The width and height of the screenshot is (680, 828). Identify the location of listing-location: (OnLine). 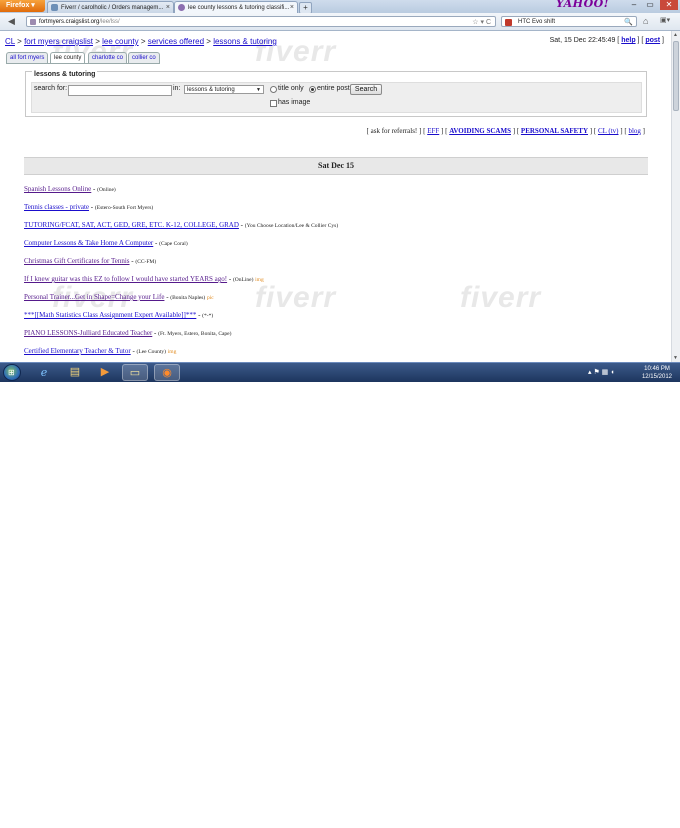
(243, 280).